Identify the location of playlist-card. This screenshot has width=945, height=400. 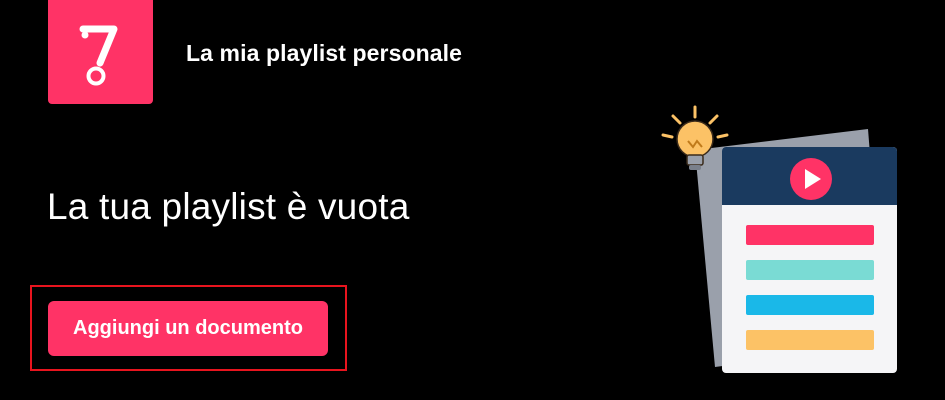
(809, 260).